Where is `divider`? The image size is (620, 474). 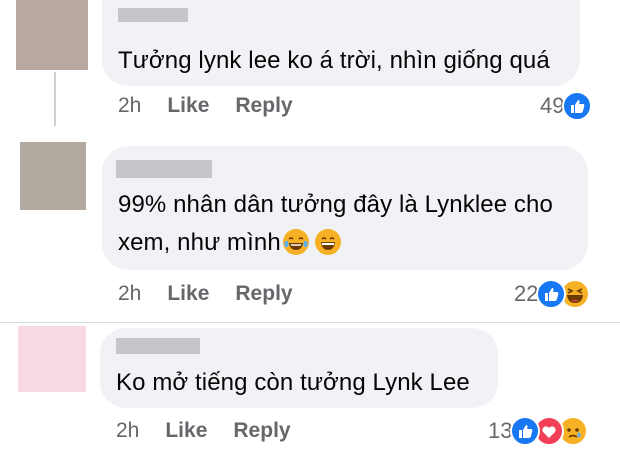 divider is located at coordinates (310, 322).